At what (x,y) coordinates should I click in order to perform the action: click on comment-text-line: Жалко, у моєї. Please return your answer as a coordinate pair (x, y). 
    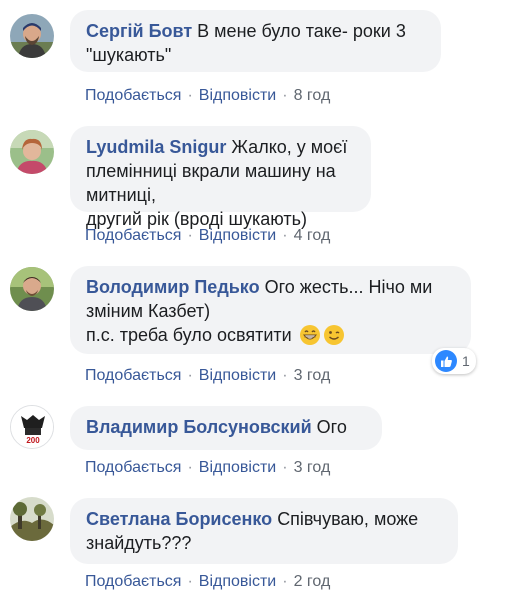
    Looking at the image, I should click on (289, 147).